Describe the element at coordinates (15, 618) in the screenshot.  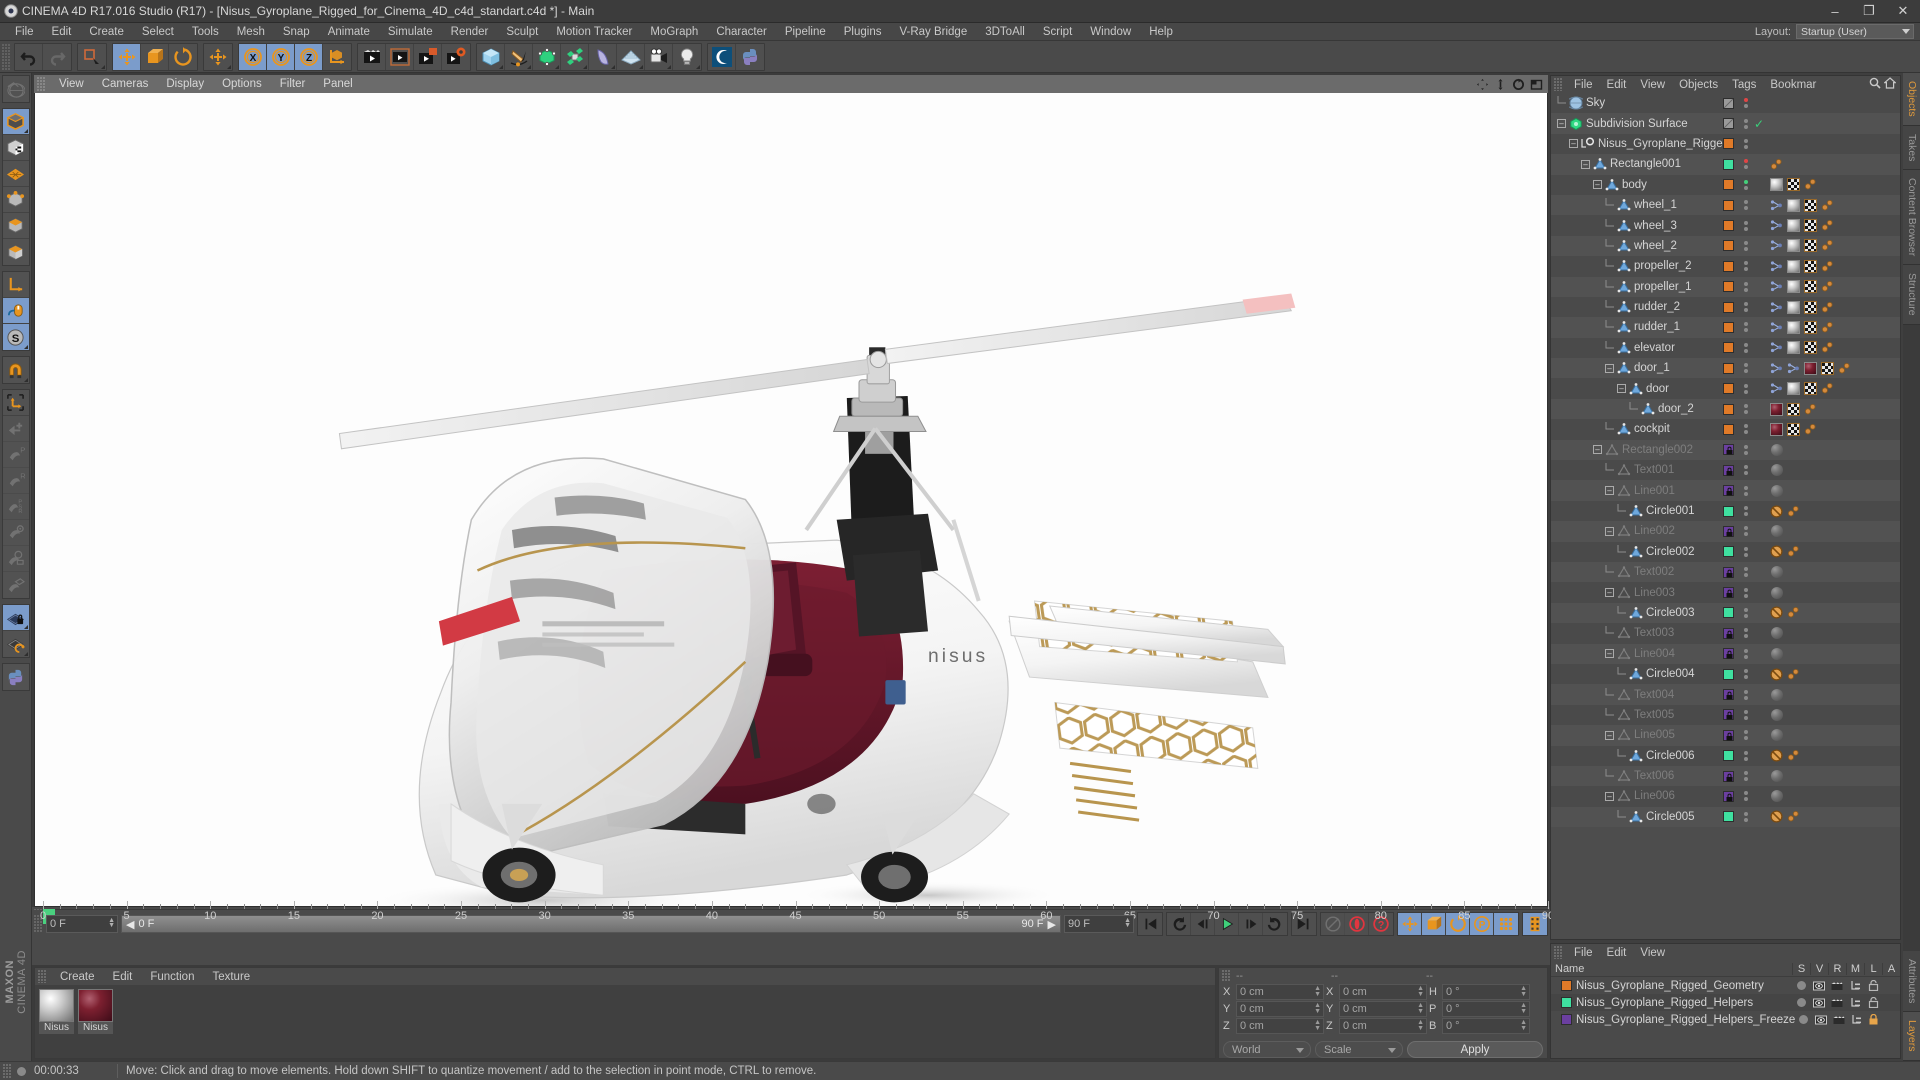
I see `lock-workplane-button` at that location.